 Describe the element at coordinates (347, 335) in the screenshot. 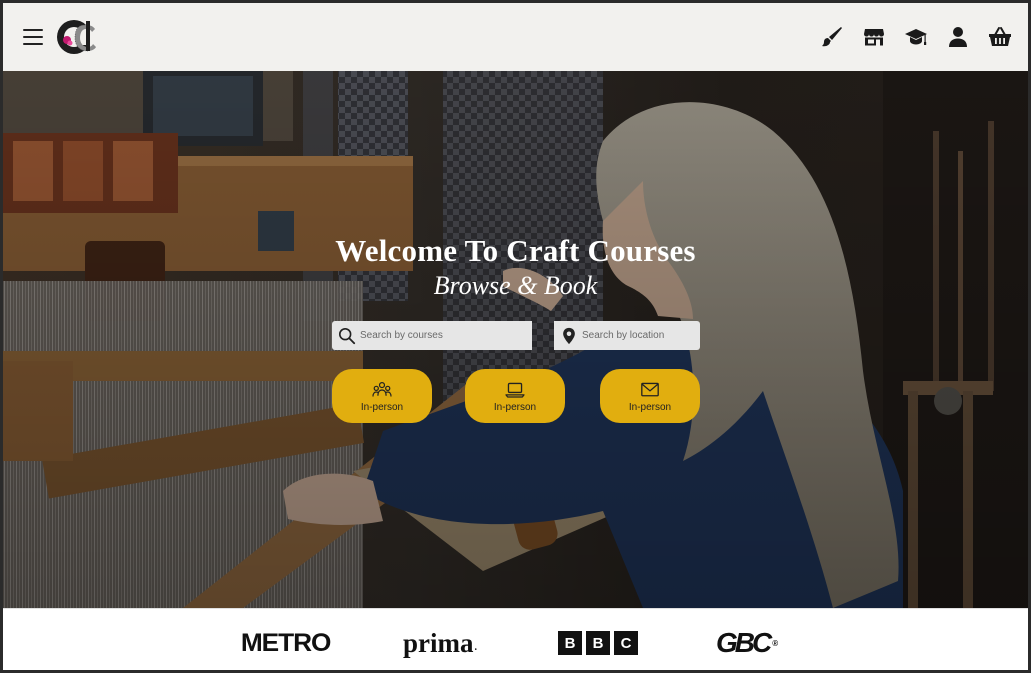

I see `search-icon` at that location.